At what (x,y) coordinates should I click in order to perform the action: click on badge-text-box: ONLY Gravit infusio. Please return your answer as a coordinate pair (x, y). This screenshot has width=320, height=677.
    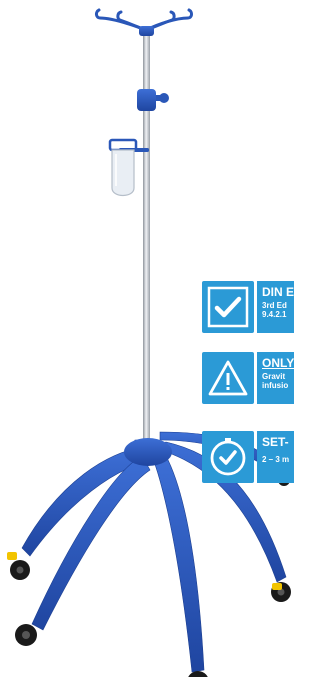
    Looking at the image, I should click on (275, 378).